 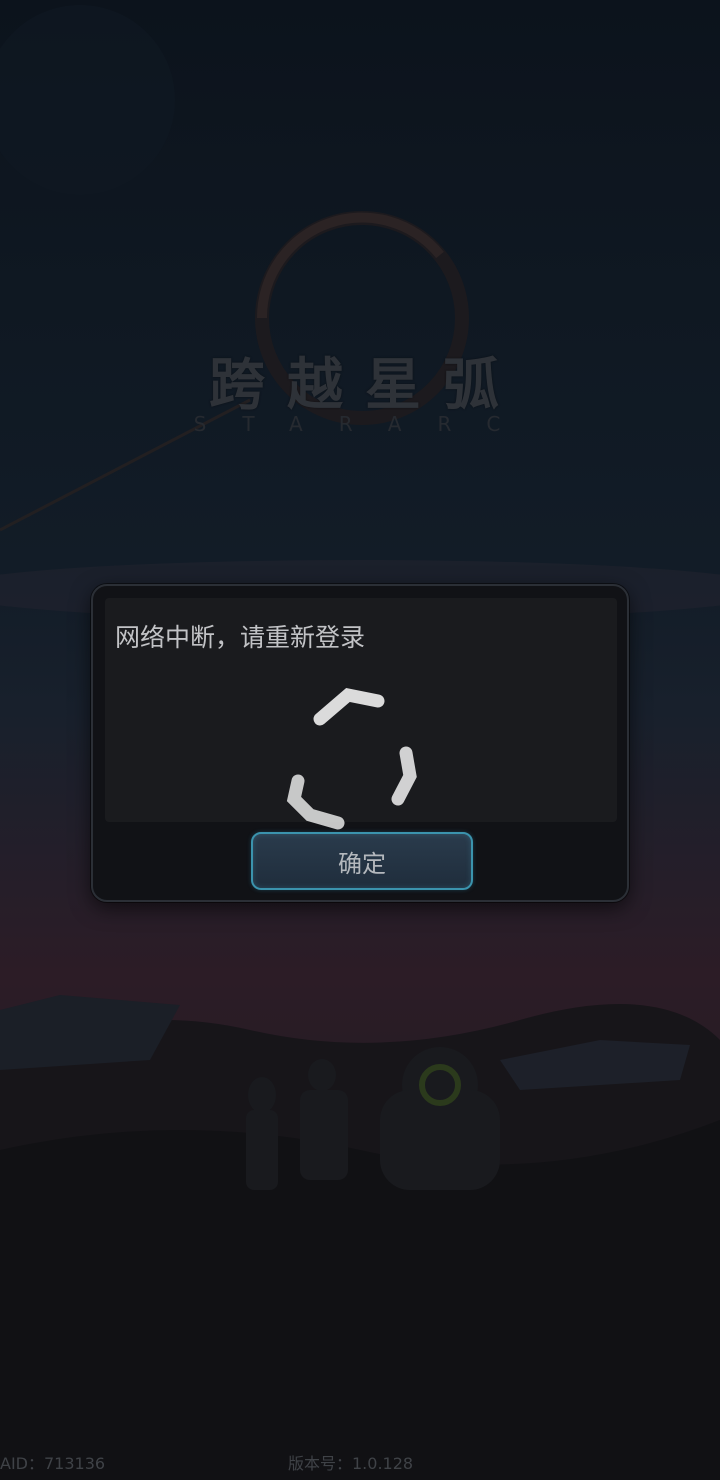 I want to click on planet-shape, so click(x=87, y=100).